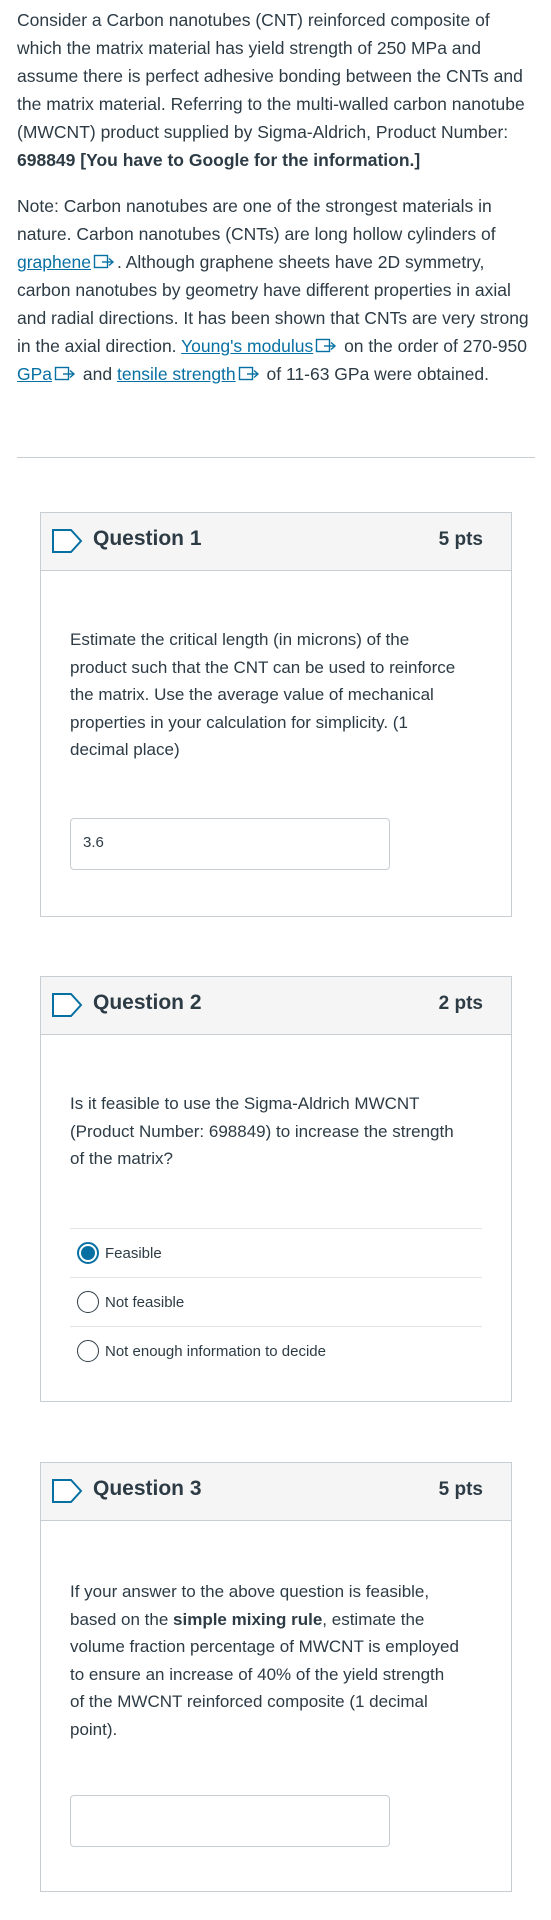 The image size is (551, 1920). Describe the element at coordinates (248, 1619) in the screenshot. I see `question-text-bold: simple mixing rule` at that location.